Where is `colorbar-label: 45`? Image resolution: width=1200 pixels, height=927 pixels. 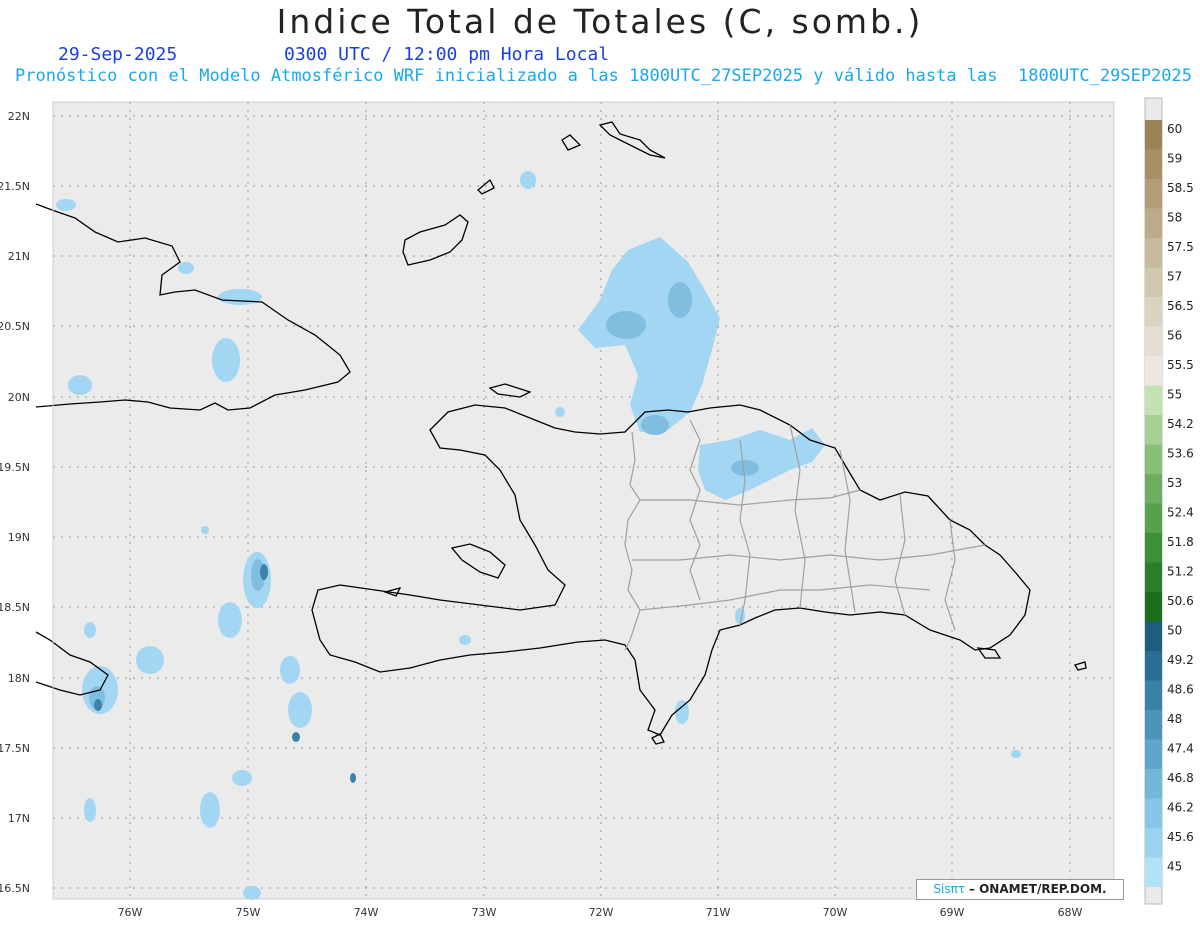 colorbar-label: 45 is located at coordinates (1174, 867).